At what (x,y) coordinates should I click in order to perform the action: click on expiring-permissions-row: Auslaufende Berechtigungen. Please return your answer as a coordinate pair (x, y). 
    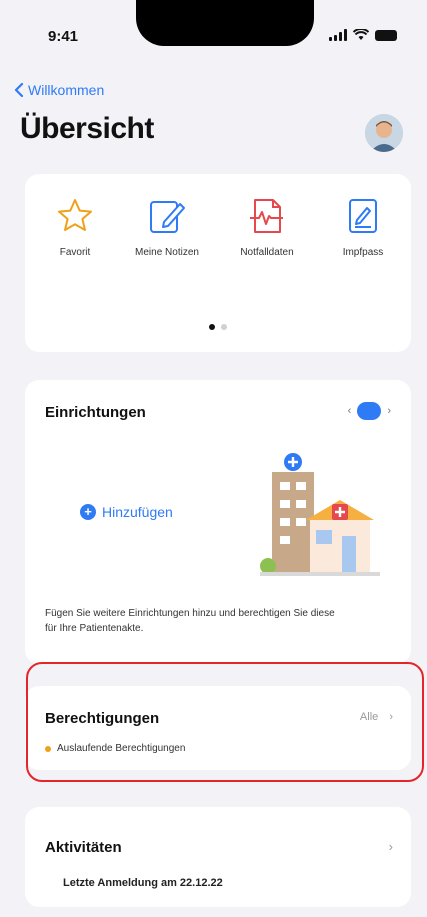
    Looking at the image, I should click on (115, 748).